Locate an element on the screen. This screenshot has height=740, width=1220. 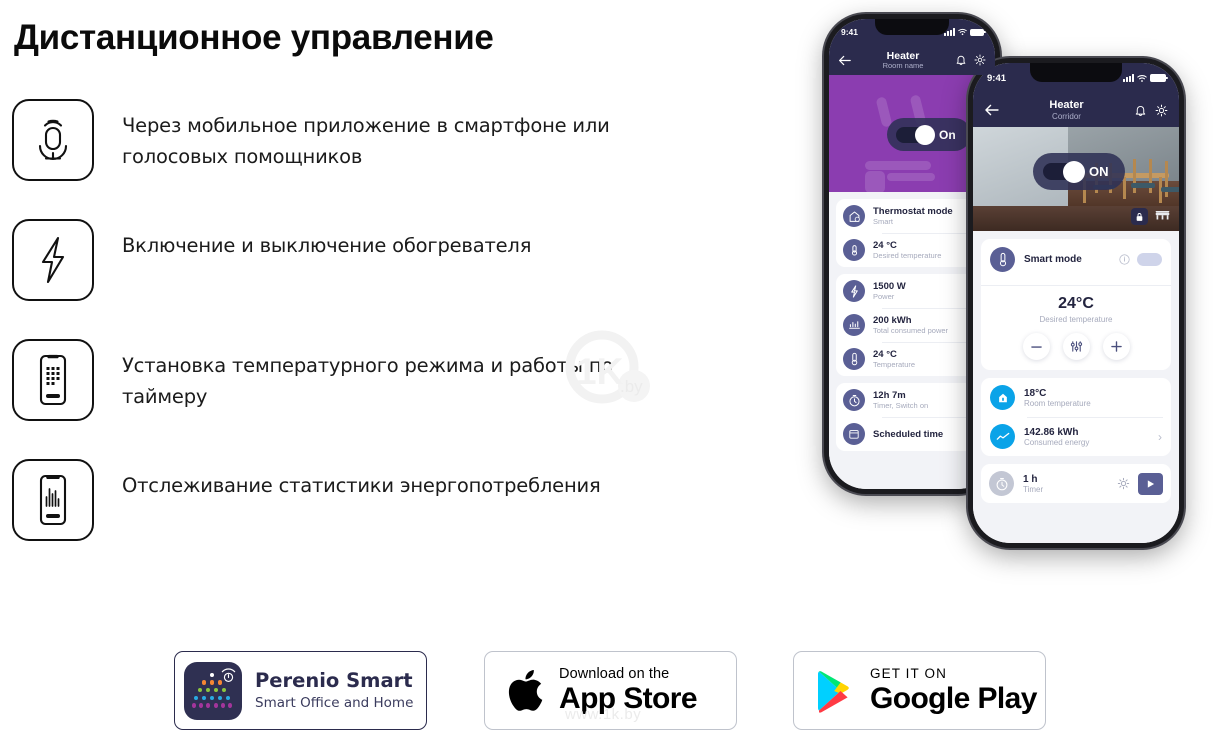
google-play-badge: GET IT ON Google Play is located at coordinates (919, 690).